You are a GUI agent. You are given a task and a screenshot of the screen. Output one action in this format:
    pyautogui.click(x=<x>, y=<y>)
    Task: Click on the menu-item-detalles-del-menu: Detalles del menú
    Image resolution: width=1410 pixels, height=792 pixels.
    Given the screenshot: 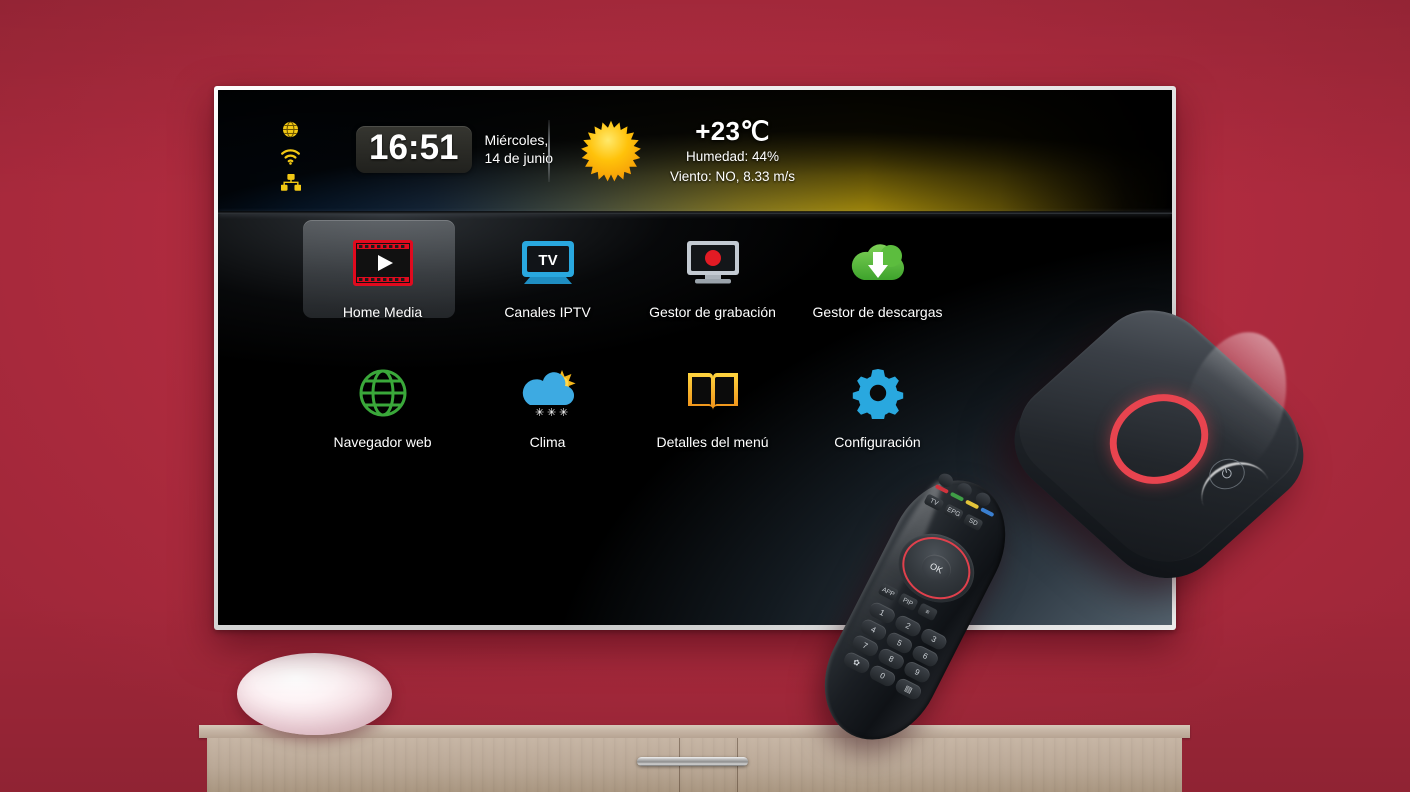 What is the action you would take?
    pyautogui.click(x=712, y=404)
    